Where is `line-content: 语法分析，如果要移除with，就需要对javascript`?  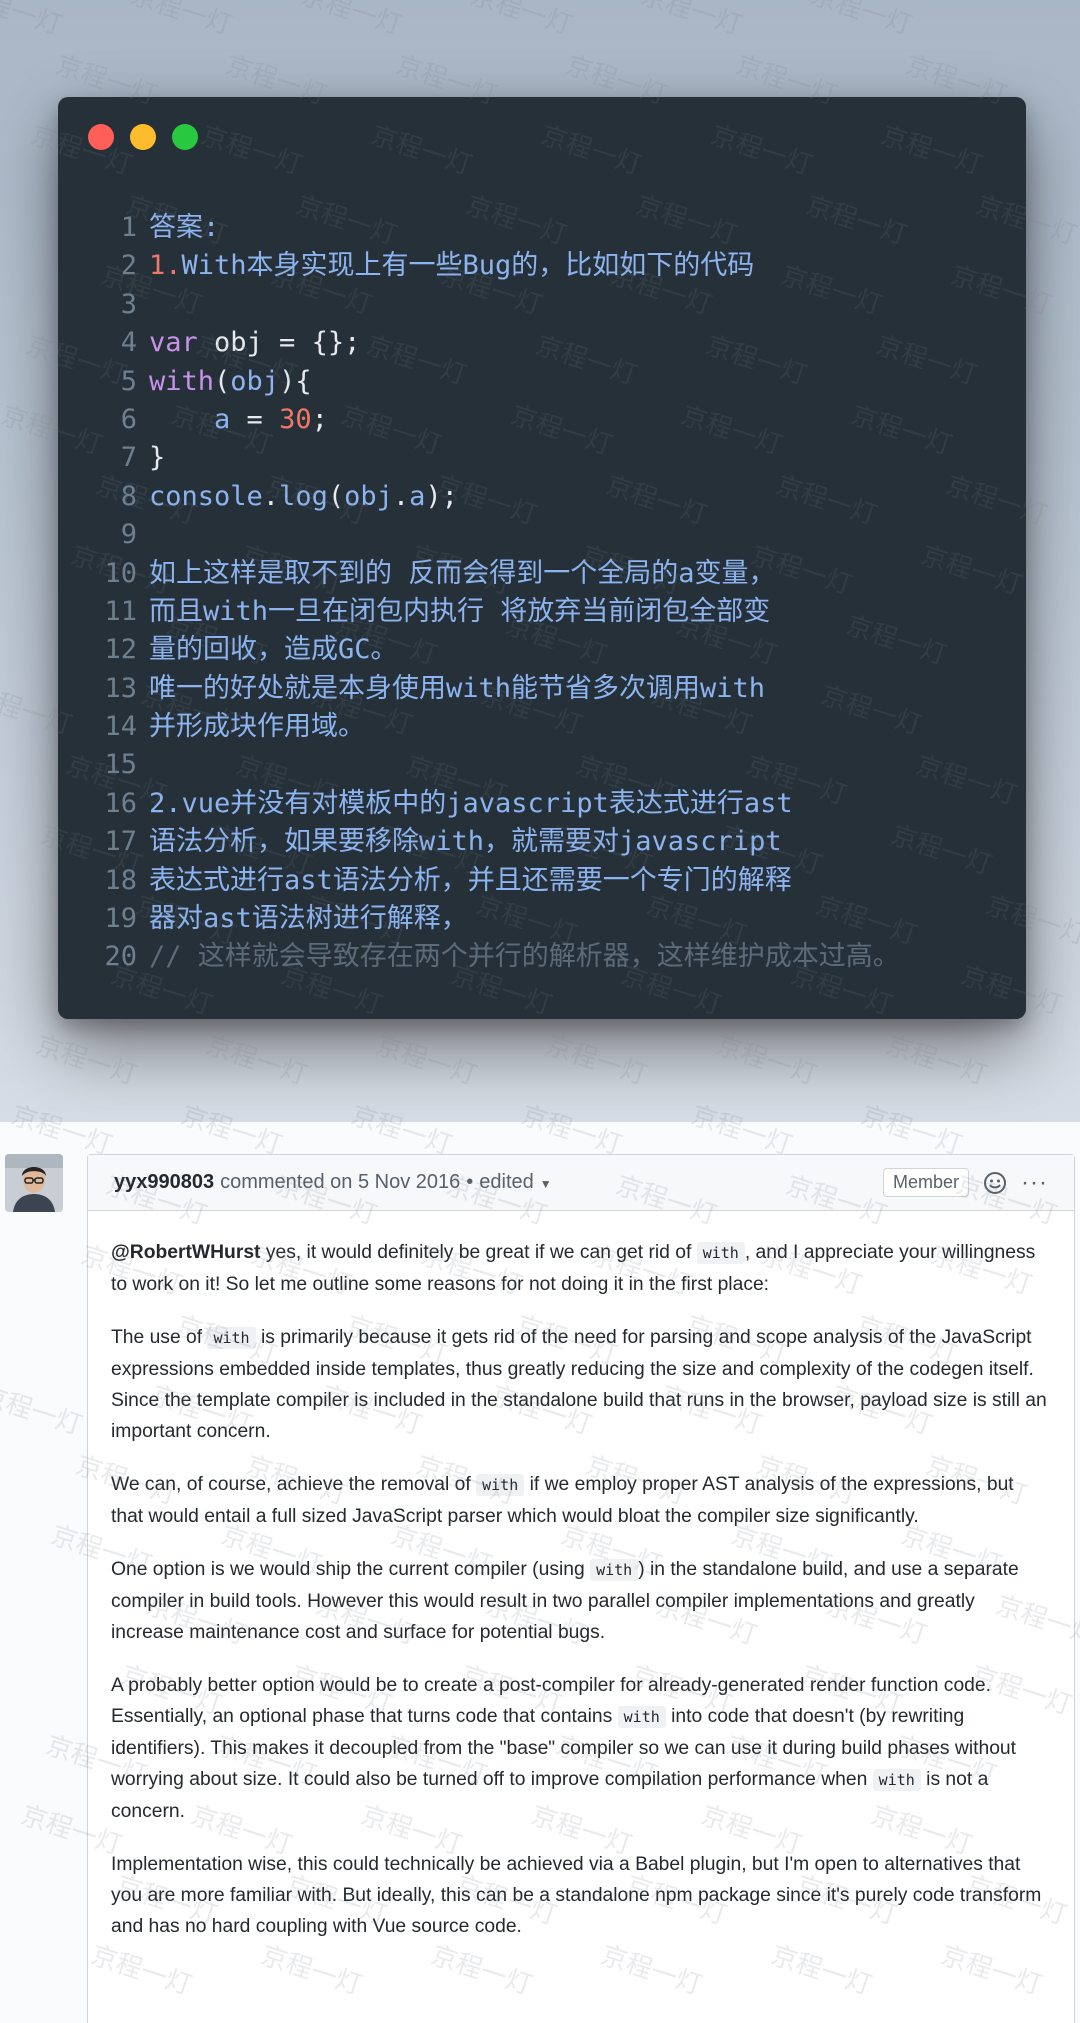 line-content: 语法分析，如果要移除with，就需要对javascript is located at coordinates (465, 842).